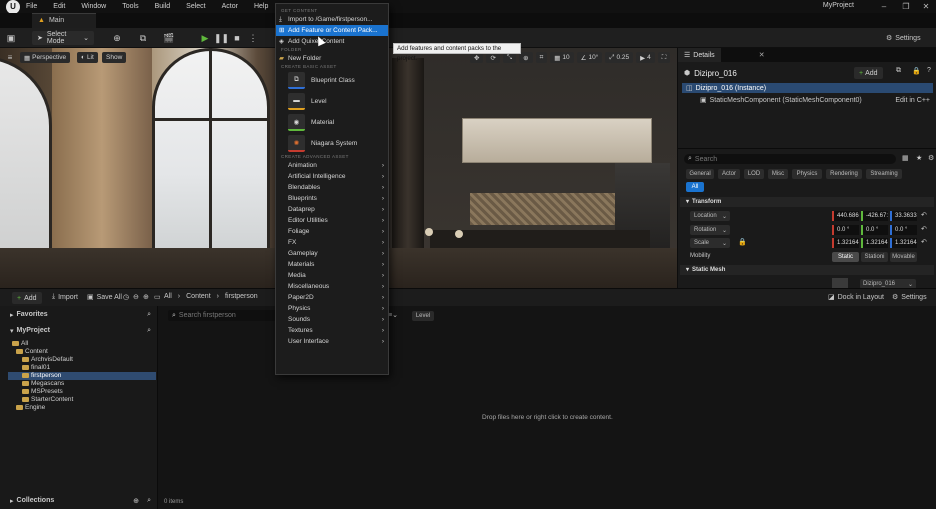 The height and width of the screenshot is (509, 936). Describe the element at coordinates (195, 6) in the screenshot. I see `menu-select: Select` at that location.